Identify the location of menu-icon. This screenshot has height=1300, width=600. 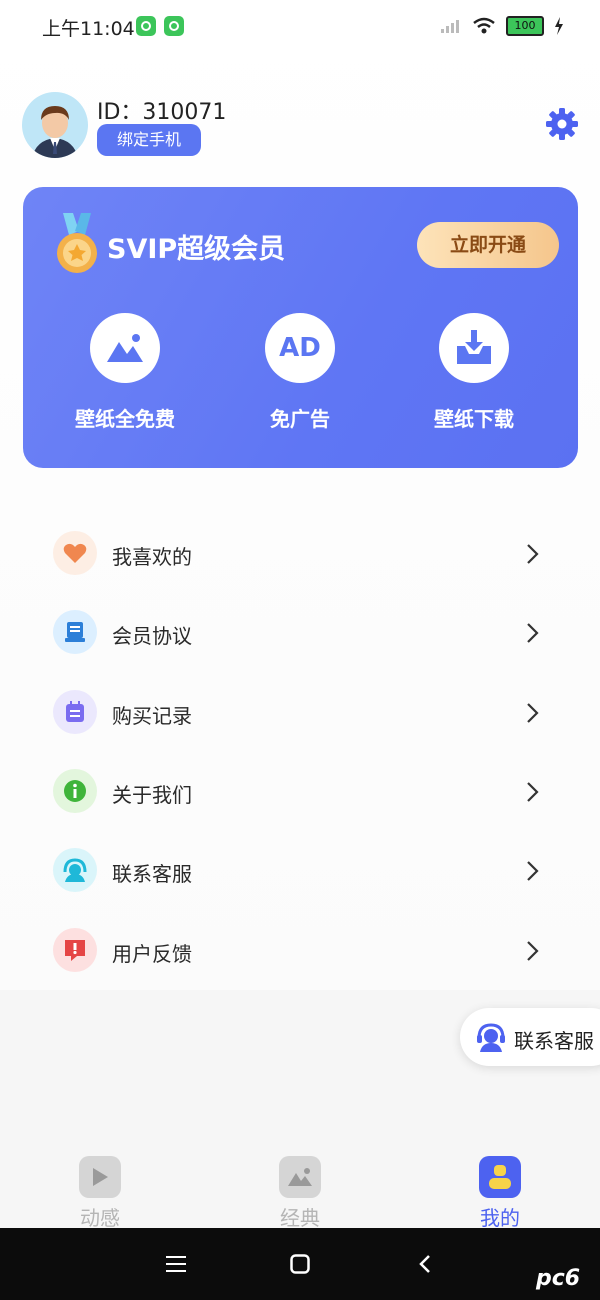
(176, 1264).